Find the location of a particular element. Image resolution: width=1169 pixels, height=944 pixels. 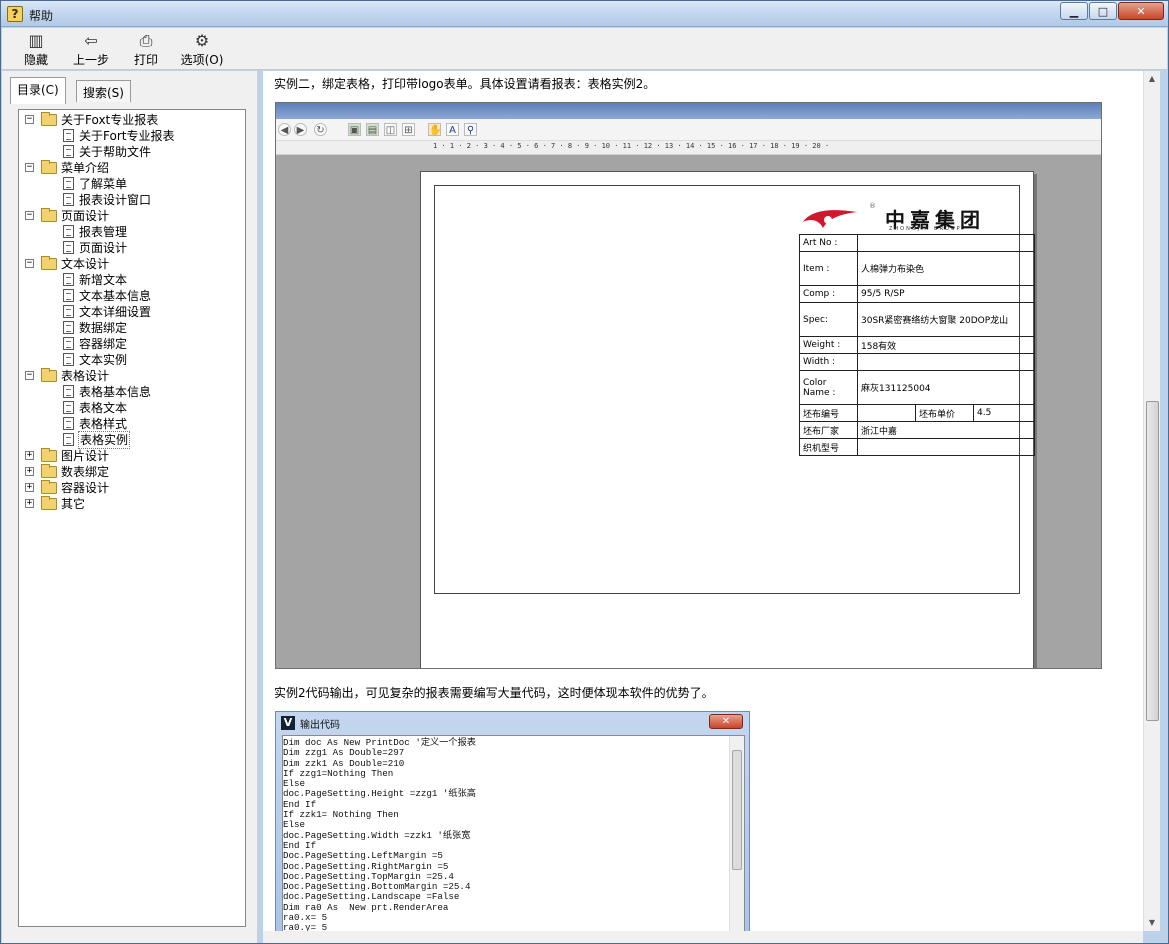

tree-node-label: 文本设计 is located at coordinates (85, 264).